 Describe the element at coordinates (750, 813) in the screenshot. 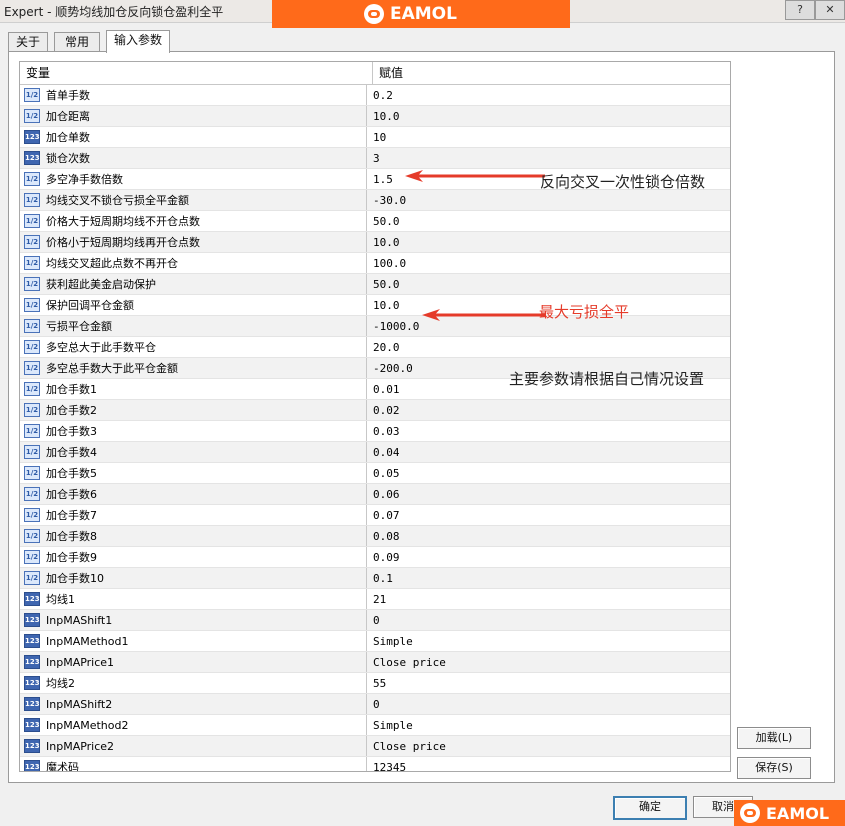

I see `corner-logo-icon` at that location.